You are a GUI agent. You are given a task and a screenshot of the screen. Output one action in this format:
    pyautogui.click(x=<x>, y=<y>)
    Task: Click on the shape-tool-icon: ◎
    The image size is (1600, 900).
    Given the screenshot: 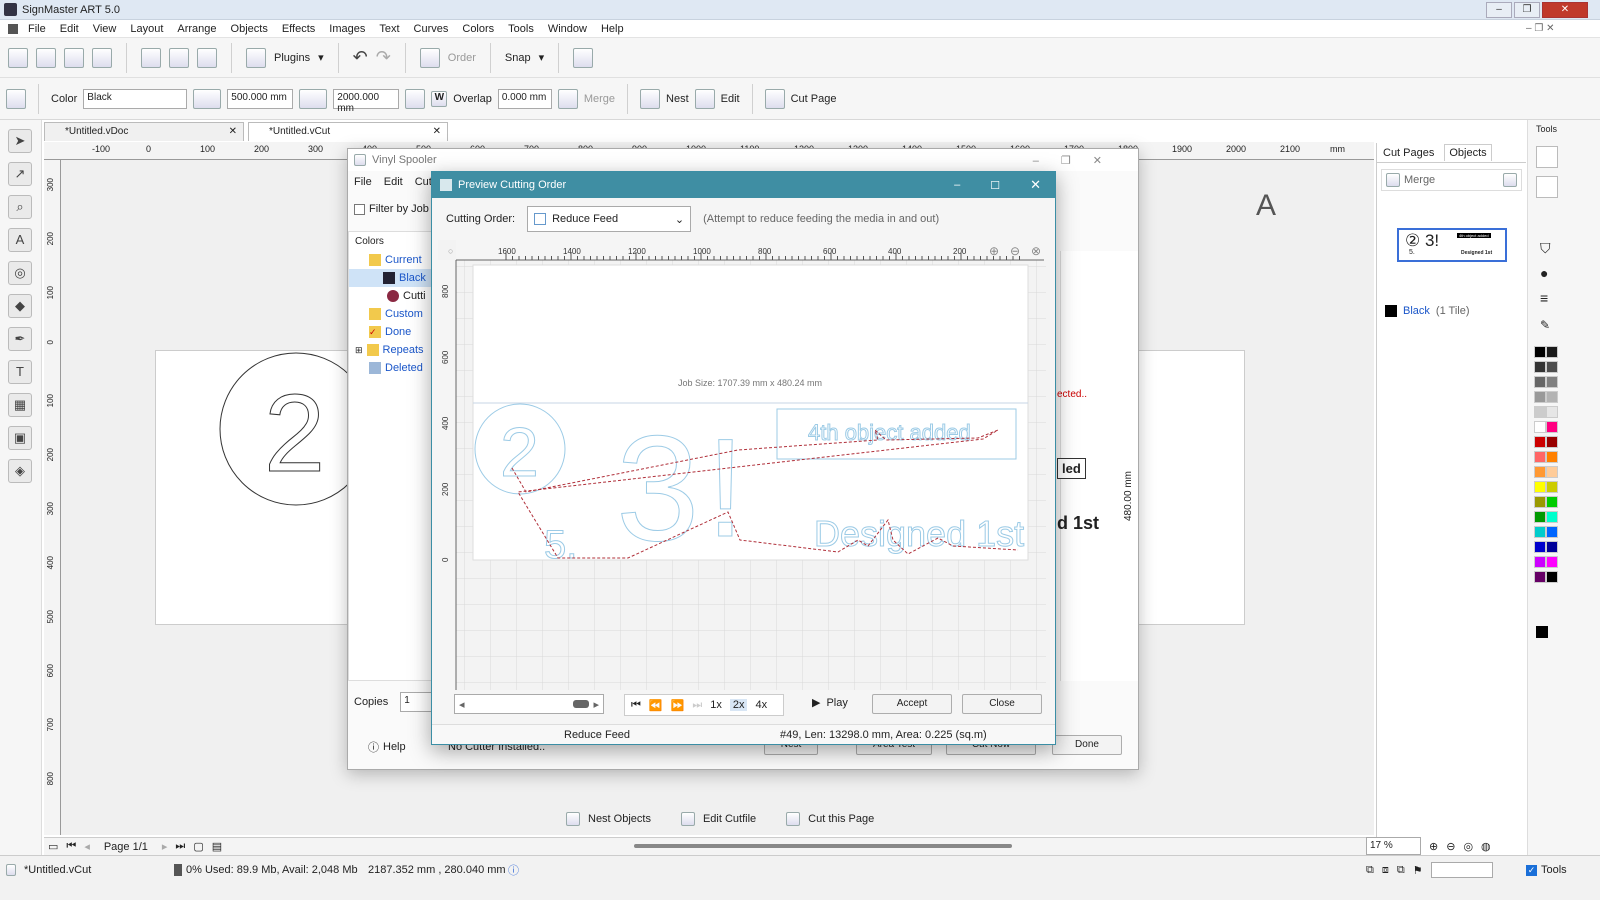 What is the action you would take?
    pyautogui.click(x=20, y=273)
    